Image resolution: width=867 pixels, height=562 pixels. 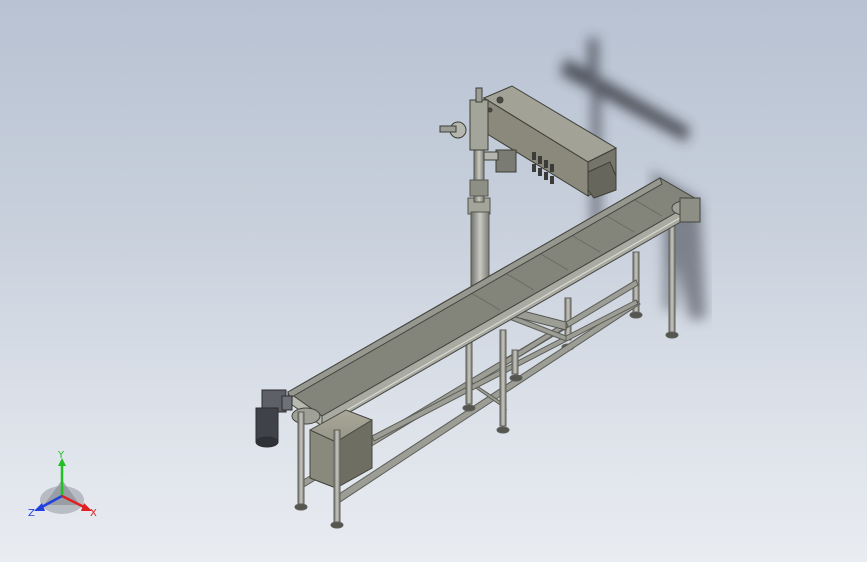 I want to click on inkjet-printer, so click(x=528, y=142).